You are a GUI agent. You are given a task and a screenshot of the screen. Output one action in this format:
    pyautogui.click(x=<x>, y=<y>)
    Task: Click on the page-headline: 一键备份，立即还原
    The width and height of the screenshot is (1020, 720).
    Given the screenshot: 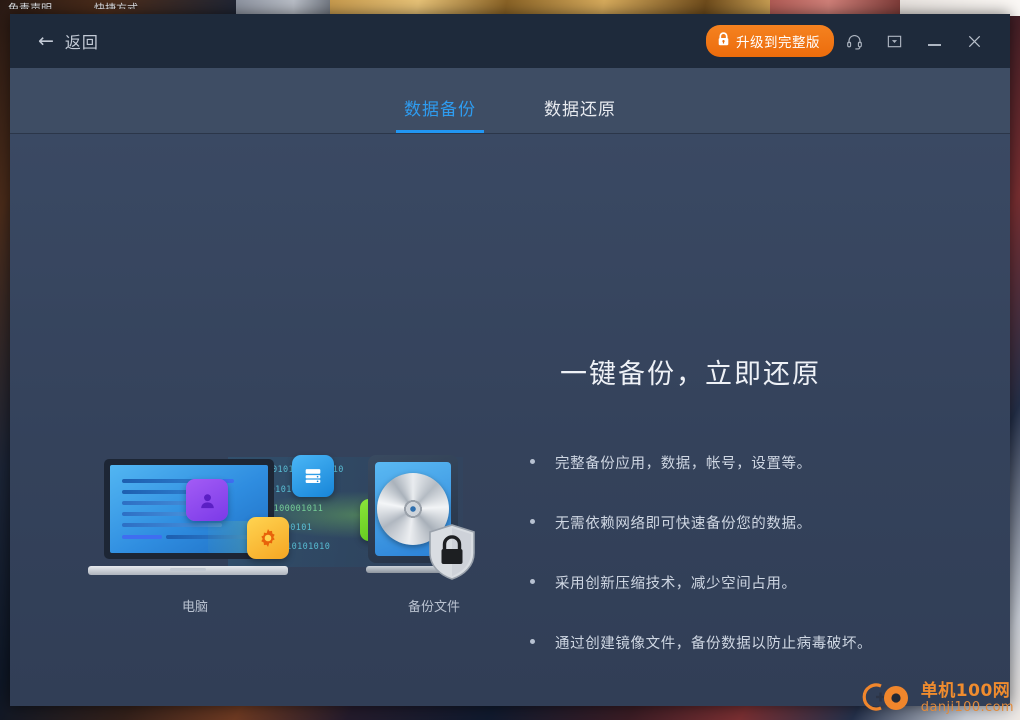 What is the action you would take?
    pyautogui.click(x=690, y=374)
    